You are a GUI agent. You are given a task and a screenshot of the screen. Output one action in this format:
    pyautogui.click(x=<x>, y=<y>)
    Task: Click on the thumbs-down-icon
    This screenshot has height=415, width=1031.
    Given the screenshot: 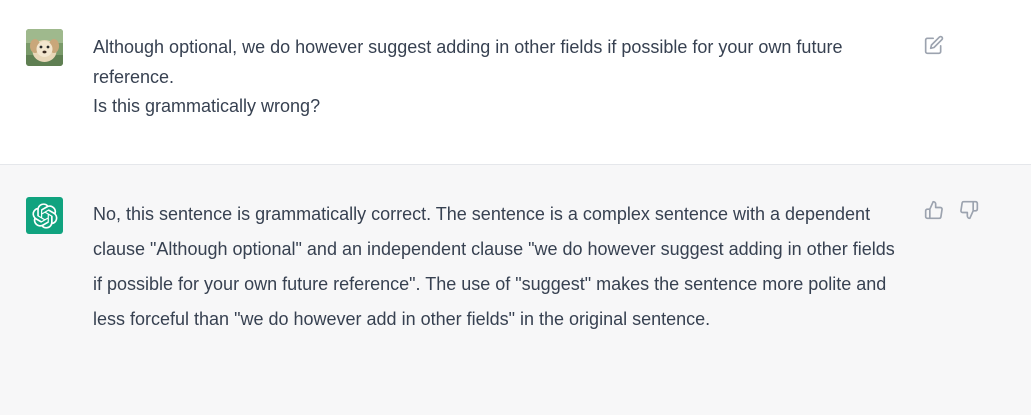 What is the action you would take?
    pyautogui.click(x=969, y=210)
    